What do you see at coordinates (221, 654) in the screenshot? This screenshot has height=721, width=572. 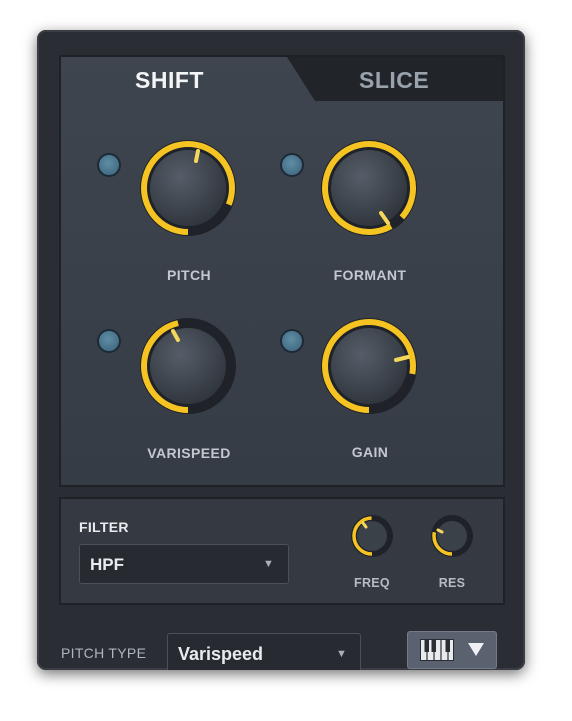 I see `pitch-type-value: Varispeed` at bounding box center [221, 654].